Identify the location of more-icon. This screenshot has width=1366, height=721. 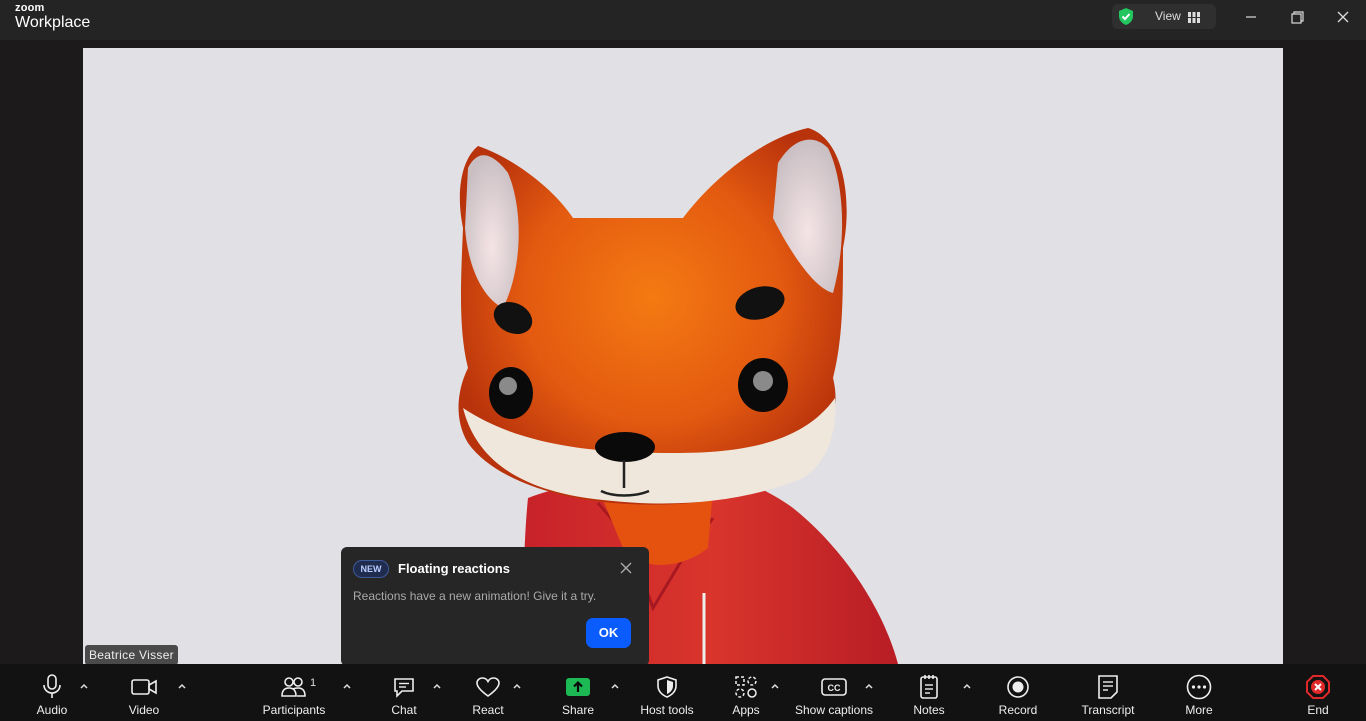
(1199, 687).